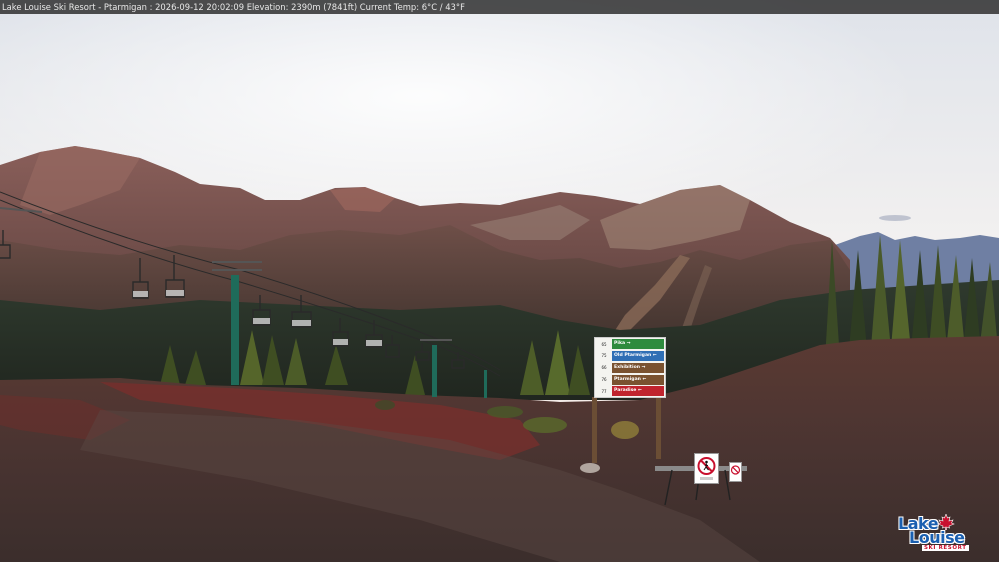  I want to click on trail-sign-row: 66 Exhibition →, so click(630, 367).